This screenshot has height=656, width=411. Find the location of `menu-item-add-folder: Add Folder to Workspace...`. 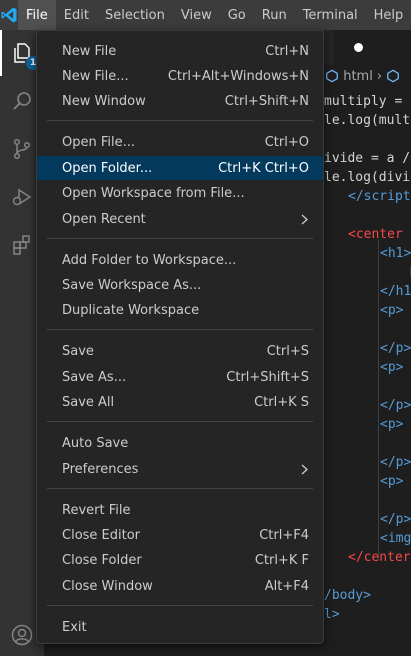

menu-item-add-folder: Add Folder to Workspace... is located at coordinates (180, 260).